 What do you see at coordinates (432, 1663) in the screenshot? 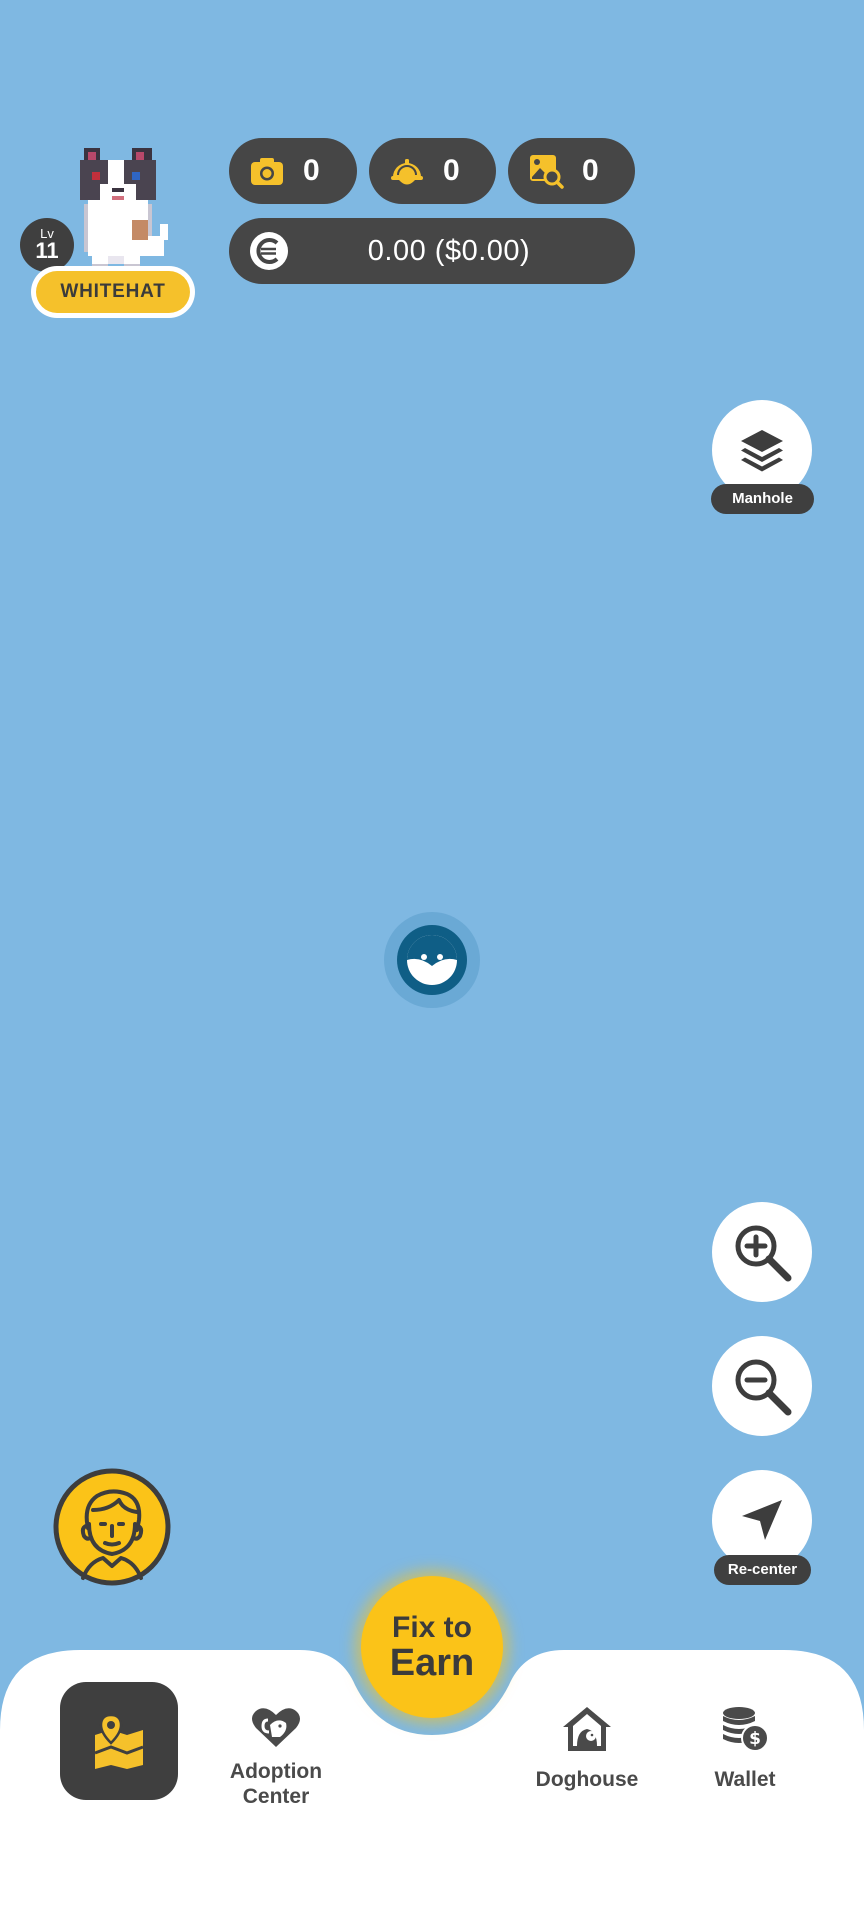
I see `fix-to-earn-line2: Earn` at bounding box center [432, 1663].